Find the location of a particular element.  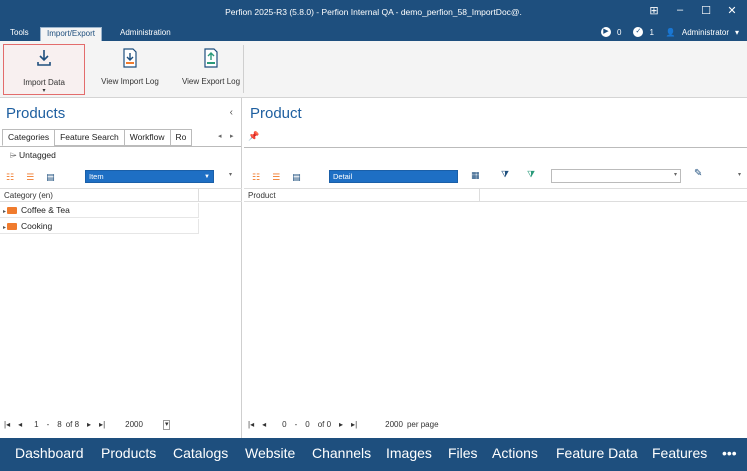

tab-ro: Ro is located at coordinates (181, 137).